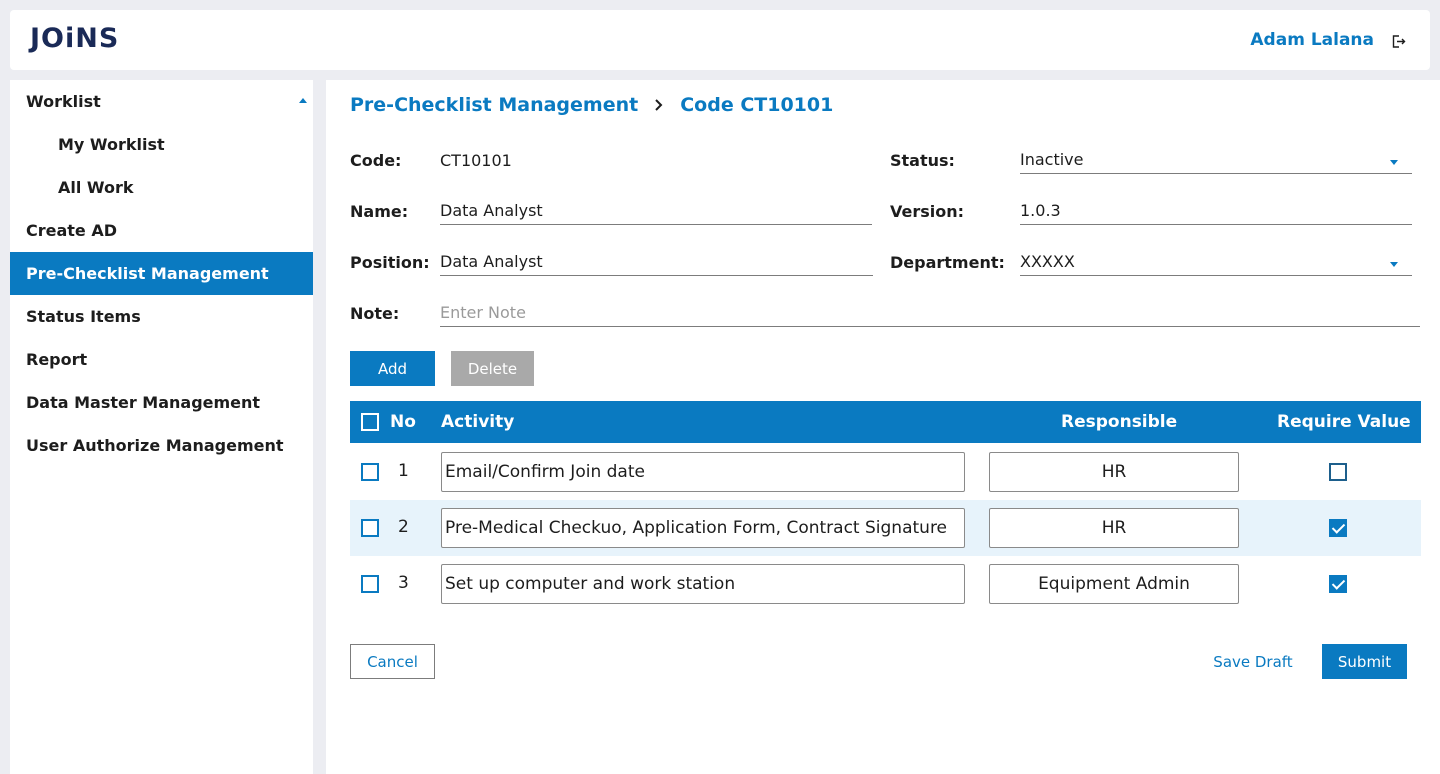 This screenshot has height=774, width=1440. Describe the element at coordinates (147, 273) in the screenshot. I see `sidebar-item-label: Pre-Checklist Management` at that location.